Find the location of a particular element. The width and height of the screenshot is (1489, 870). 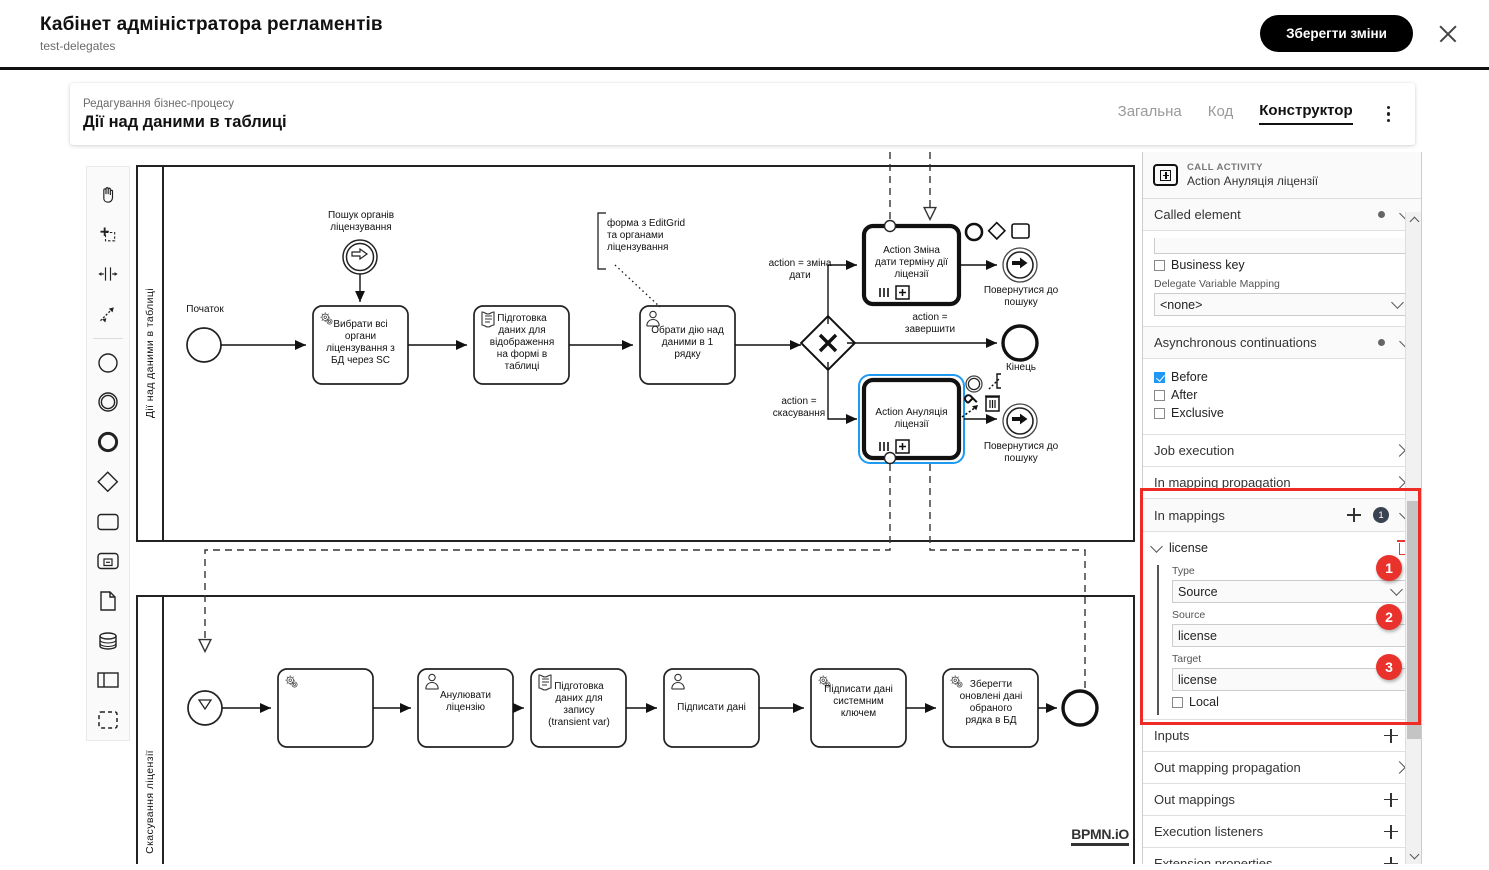

space-tool-icon is located at coordinates (108, 274).